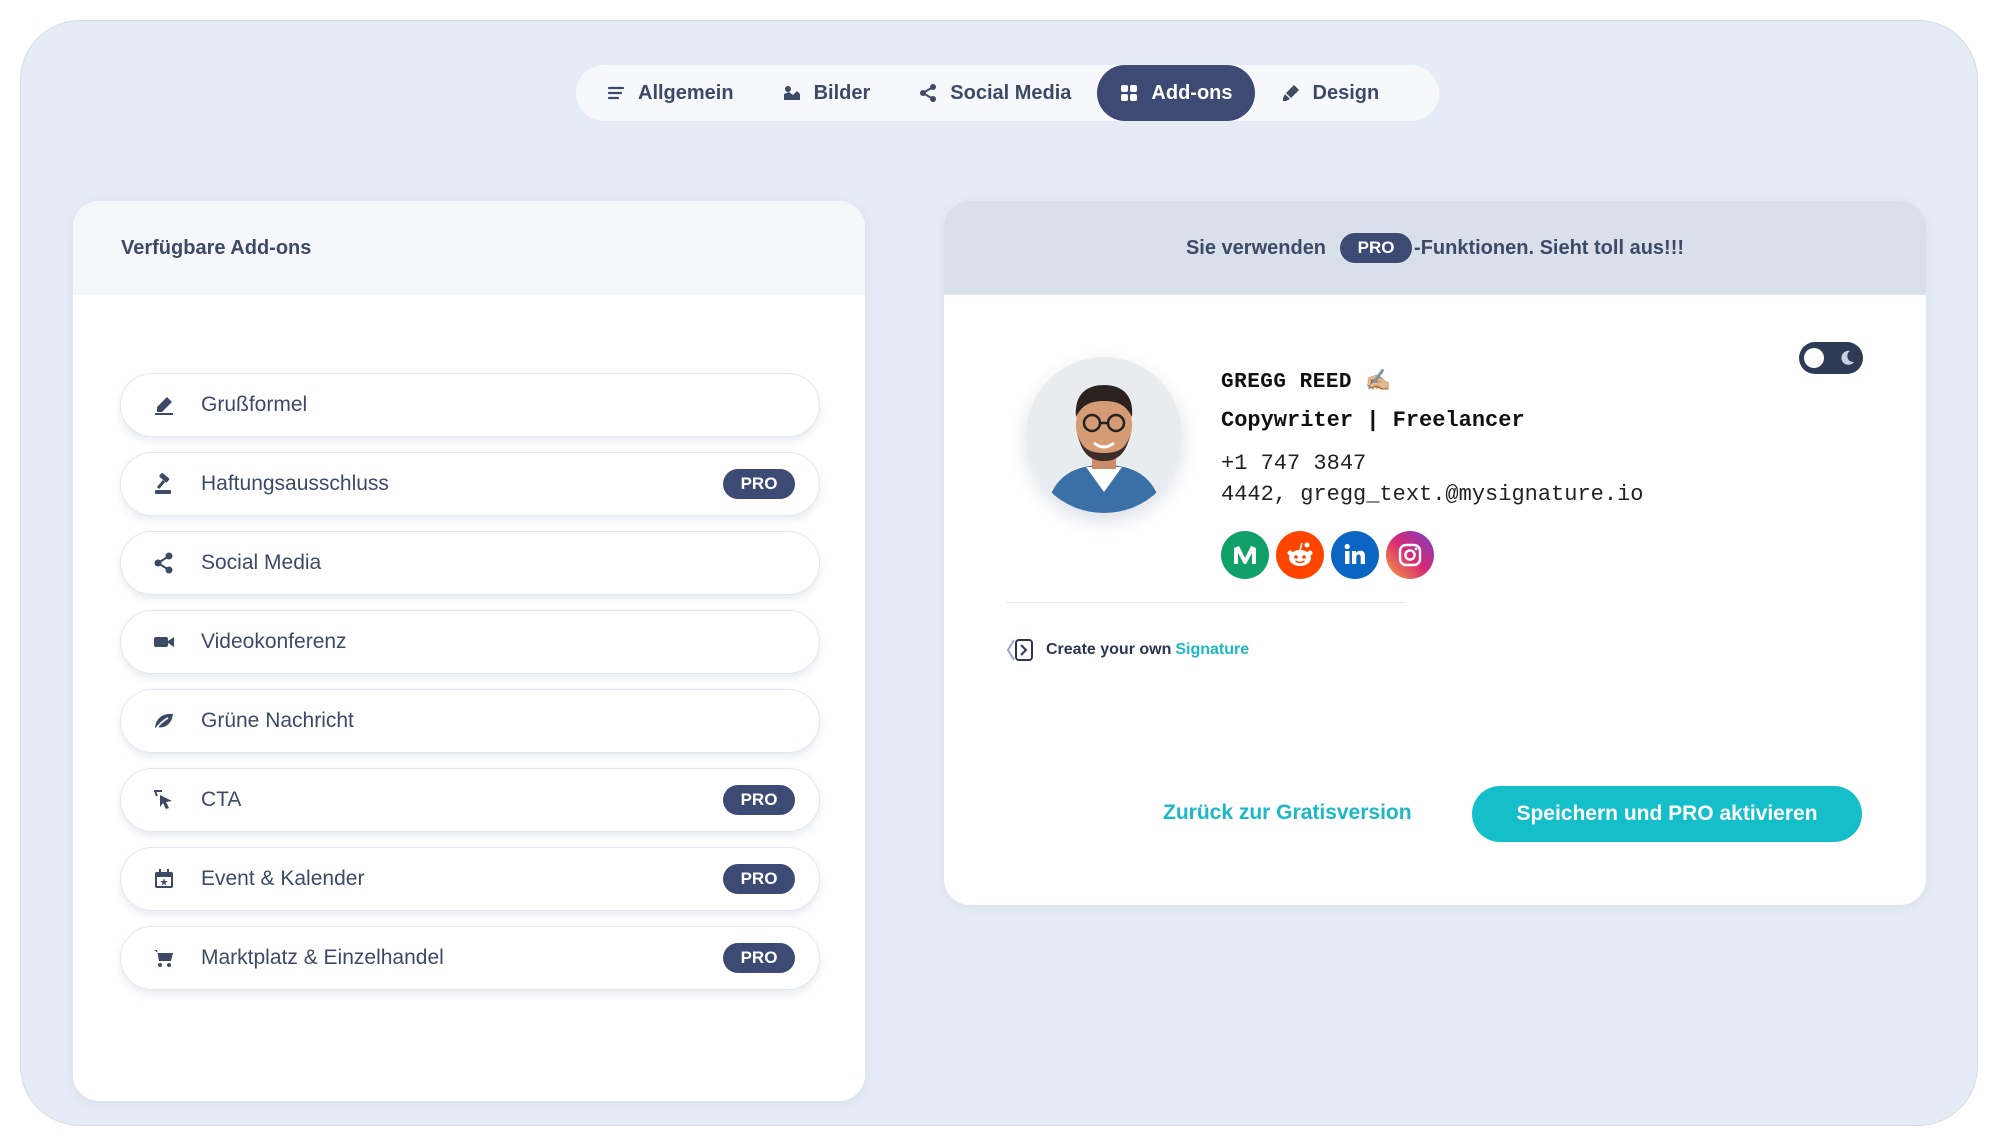  Describe the element at coordinates (1346, 92) in the screenshot. I see `tab-label: Design` at that location.